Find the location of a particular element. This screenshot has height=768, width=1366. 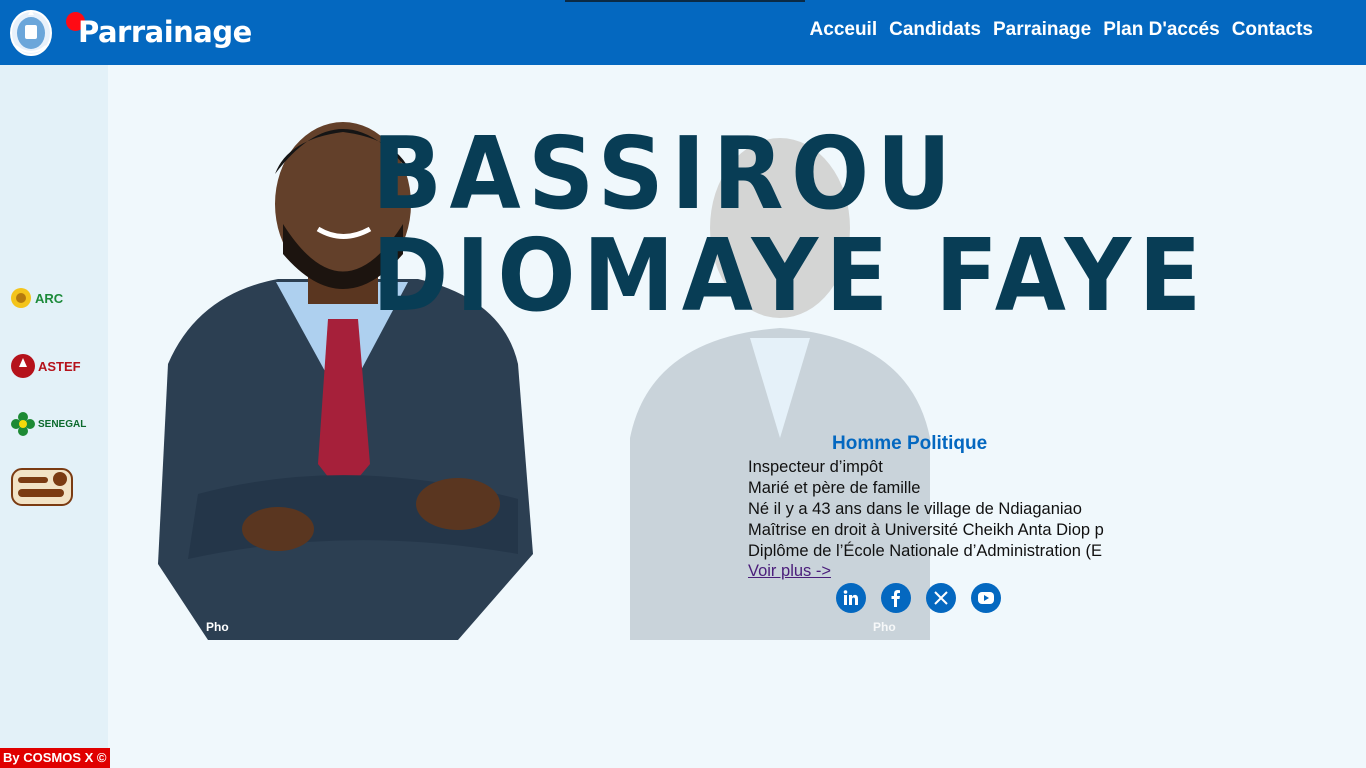

republic-seal-icon is located at coordinates (31, 33).